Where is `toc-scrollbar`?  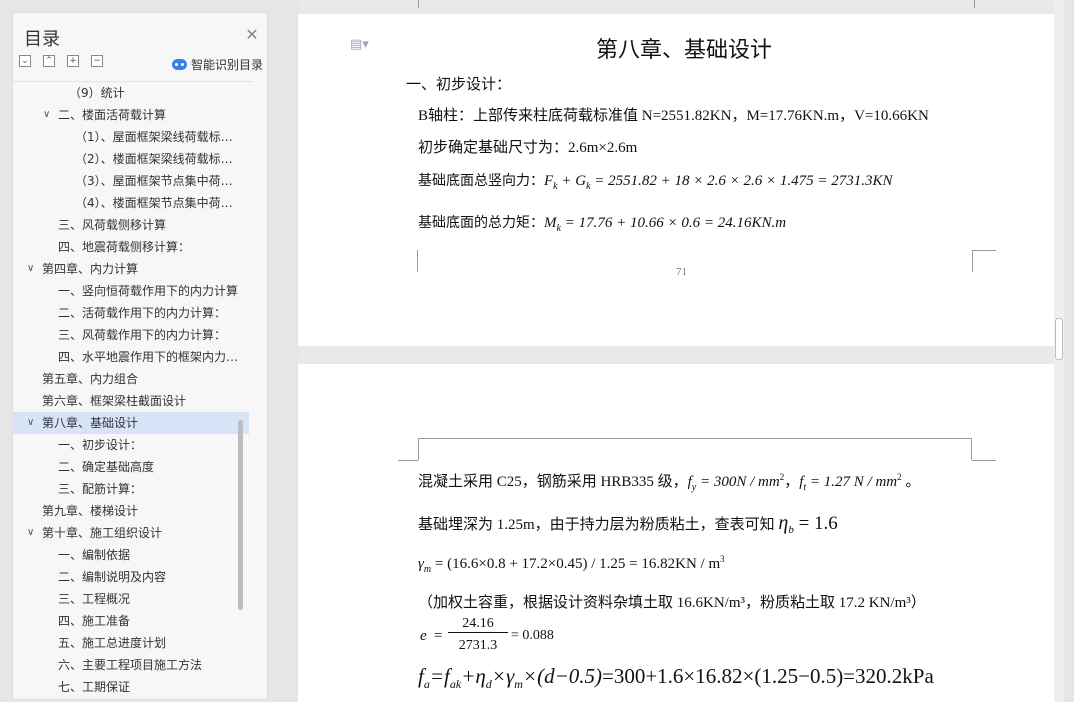 toc-scrollbar is located at coordinates (240, 515).